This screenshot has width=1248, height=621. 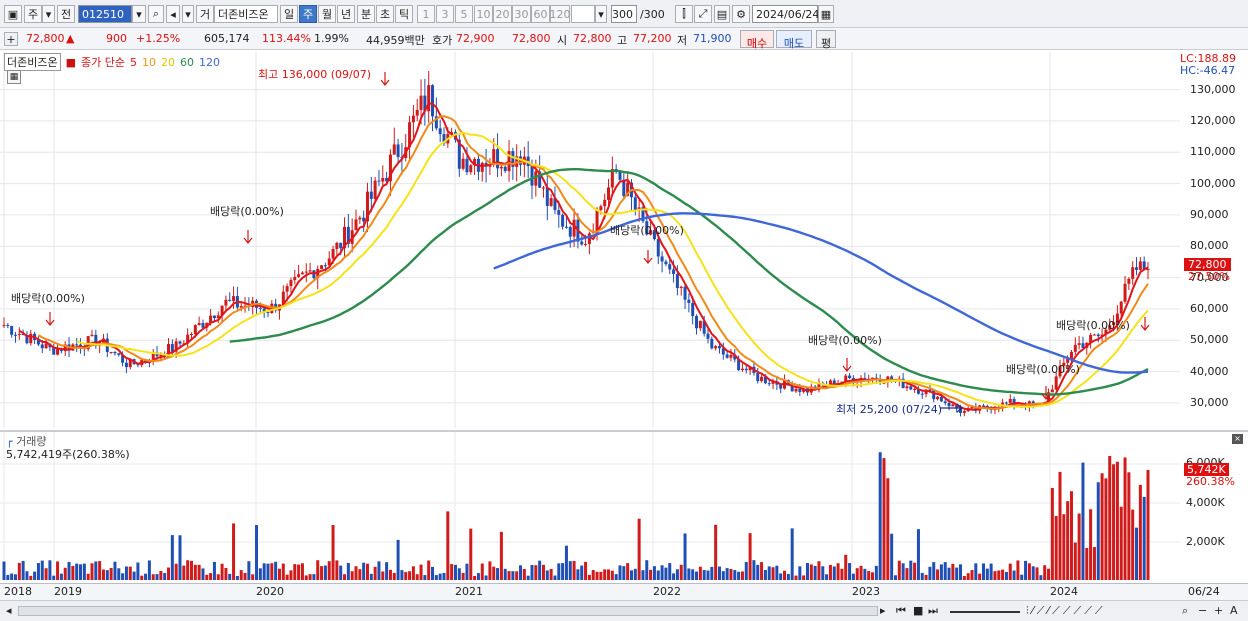 I want to click on tab-day: 일, so click(x=289, y=14).